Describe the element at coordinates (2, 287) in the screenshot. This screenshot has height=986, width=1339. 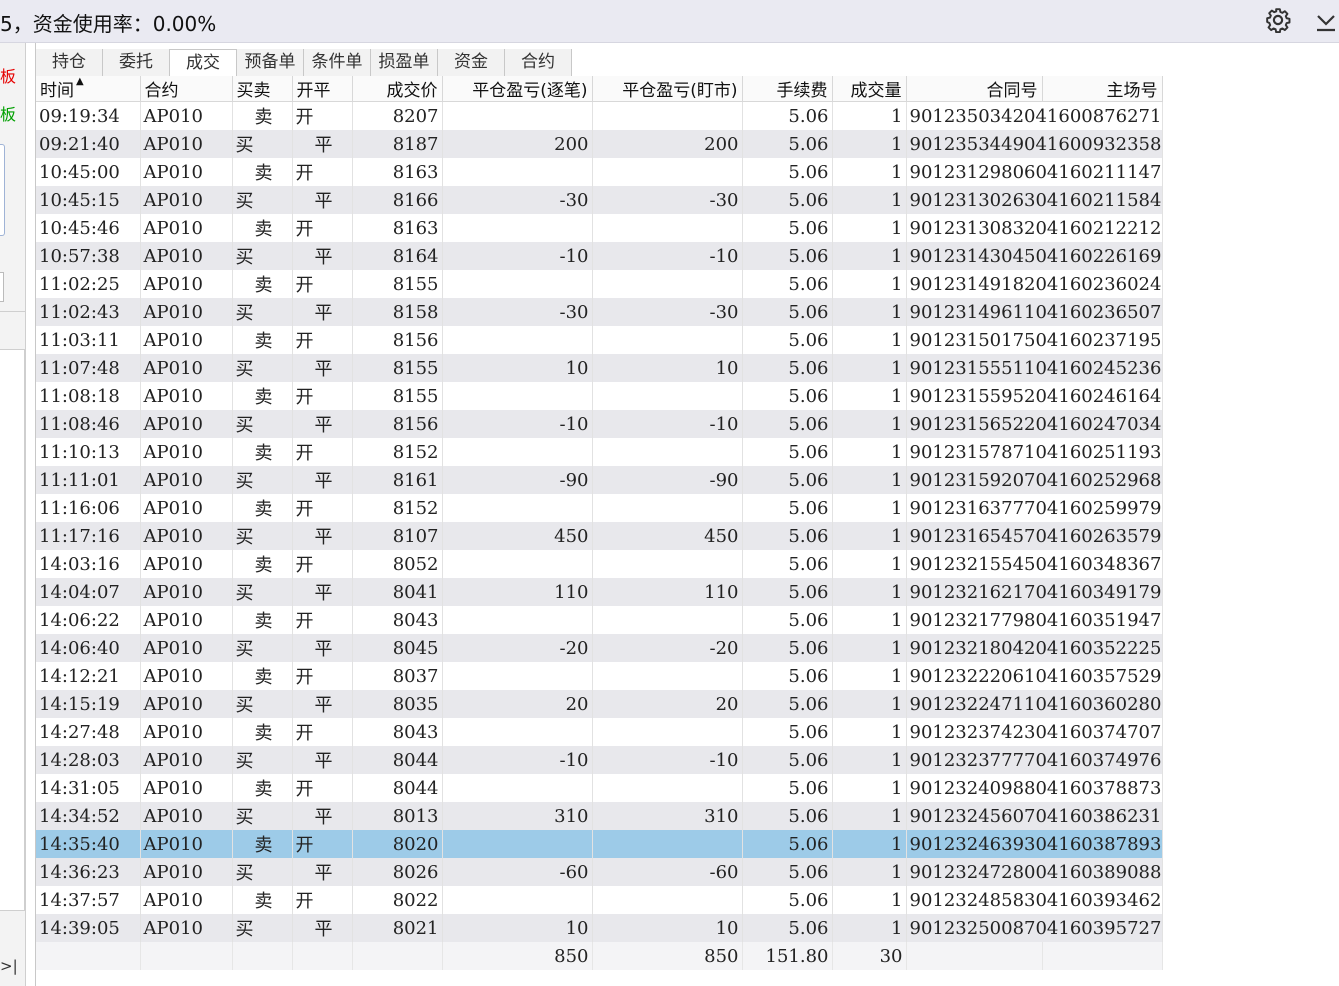
I see `side-field` at that location.